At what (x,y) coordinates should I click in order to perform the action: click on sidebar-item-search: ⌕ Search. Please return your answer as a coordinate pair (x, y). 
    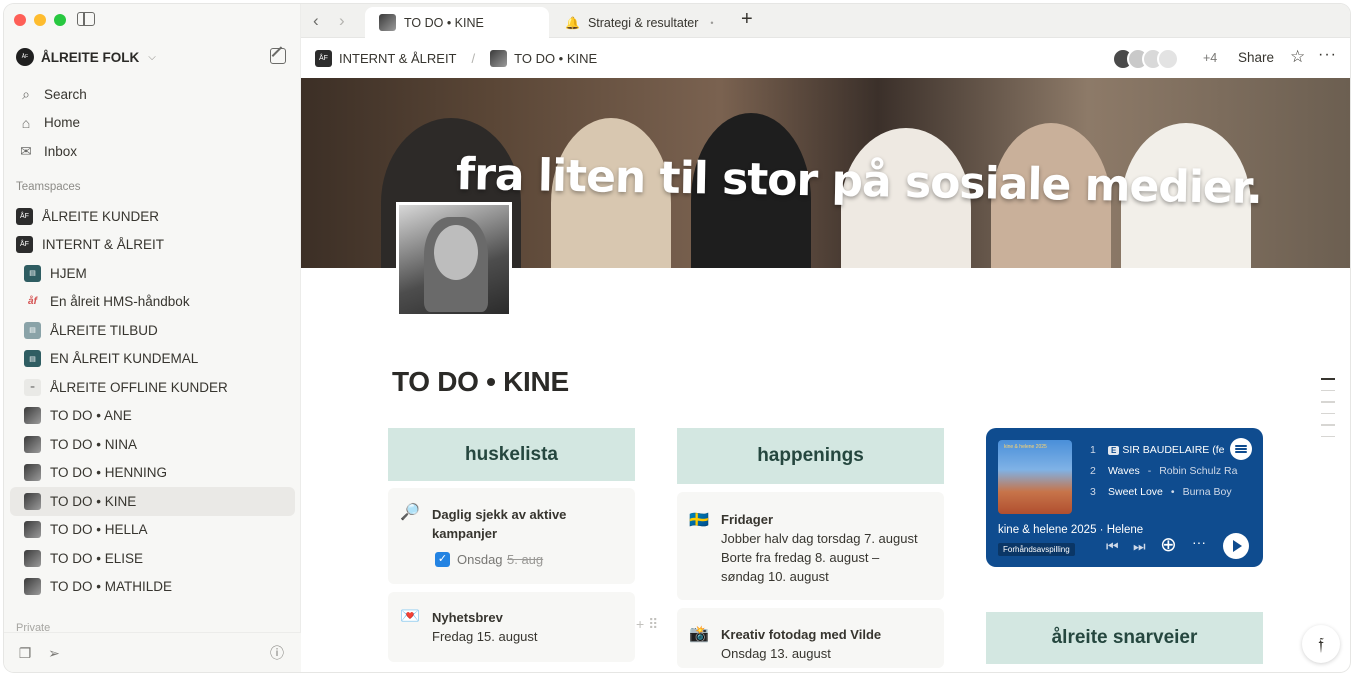
    Looking at the image, I should click on (152, 94).